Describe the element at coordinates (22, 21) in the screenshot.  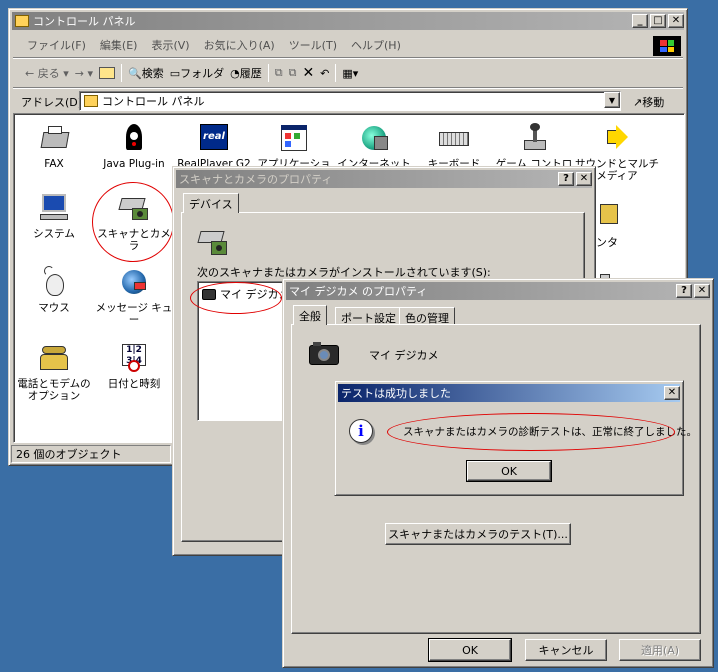
I see `control-panel-title-icon` at that location.